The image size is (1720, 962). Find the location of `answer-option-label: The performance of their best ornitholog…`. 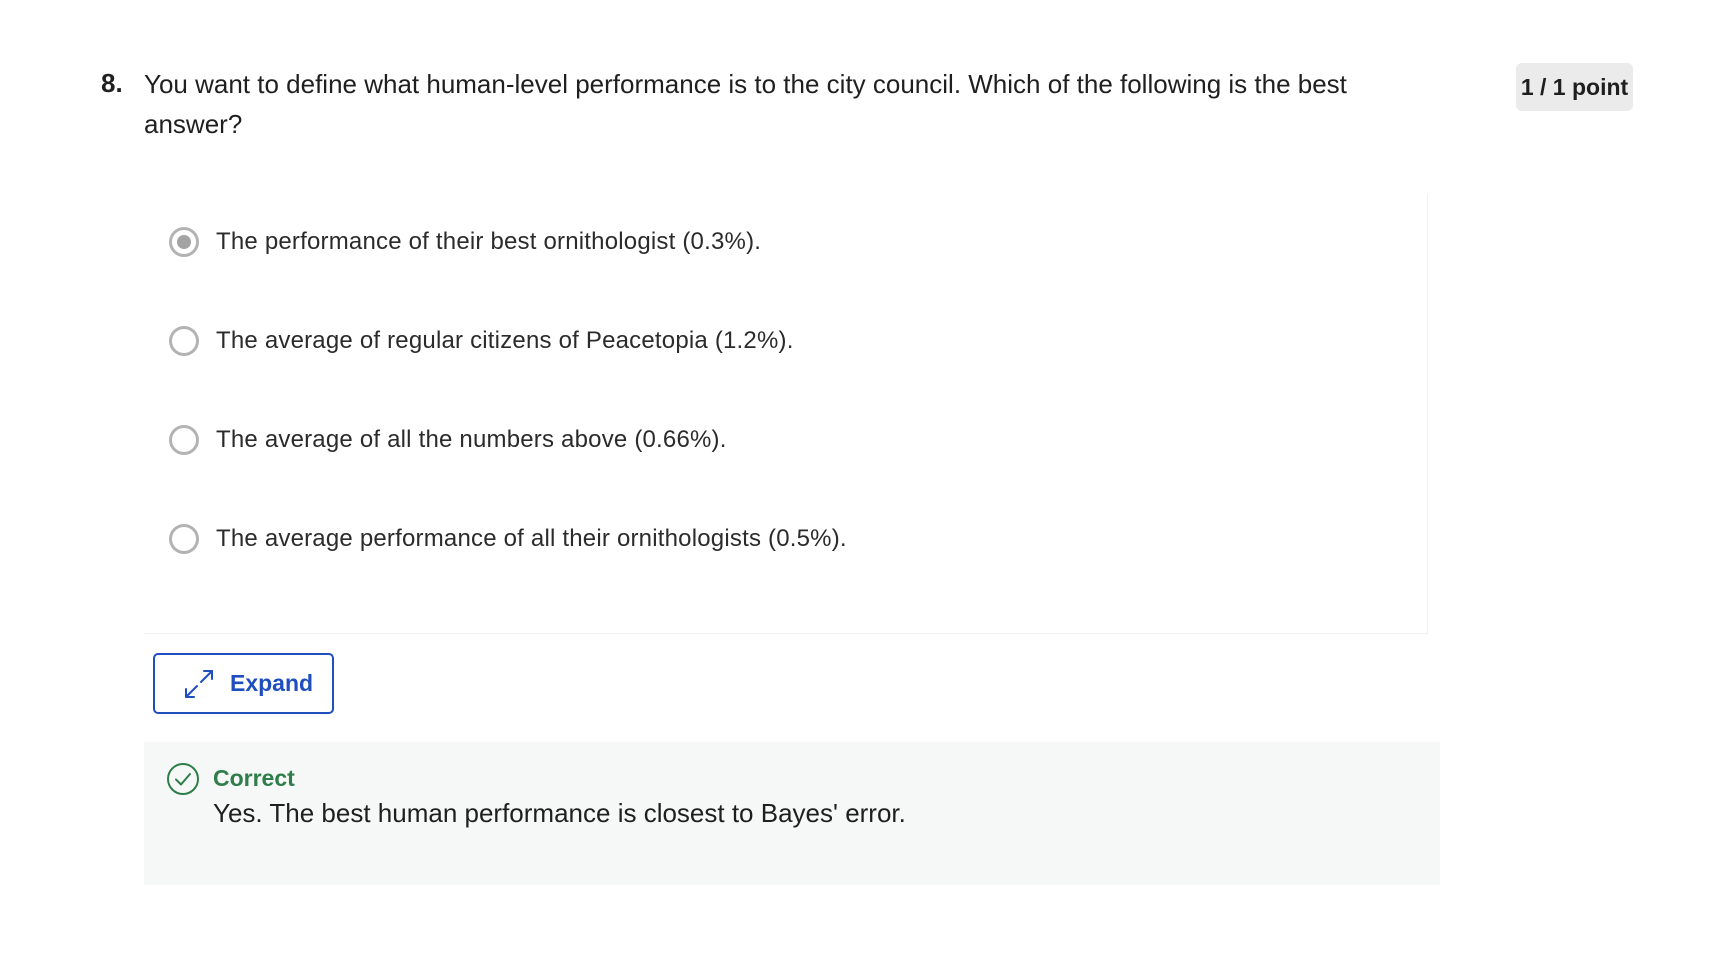

answer-option-label: The performance of their best ornitholog… is located at coordinates (489, 241).